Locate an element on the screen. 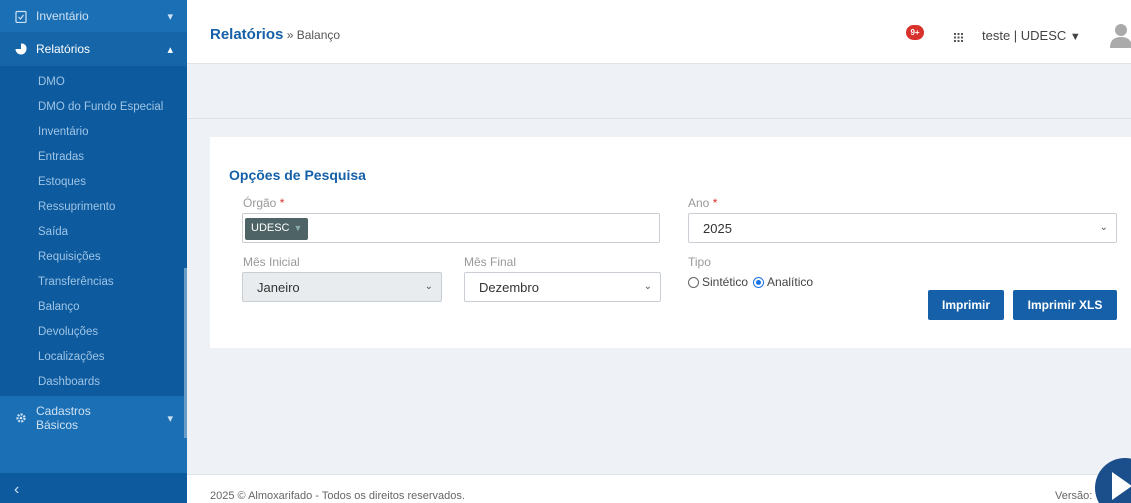 Image resolution: width=1131 pixels, height=503 pixels. sidebar-group-label: Inventário is located at coordinates (62, 16).